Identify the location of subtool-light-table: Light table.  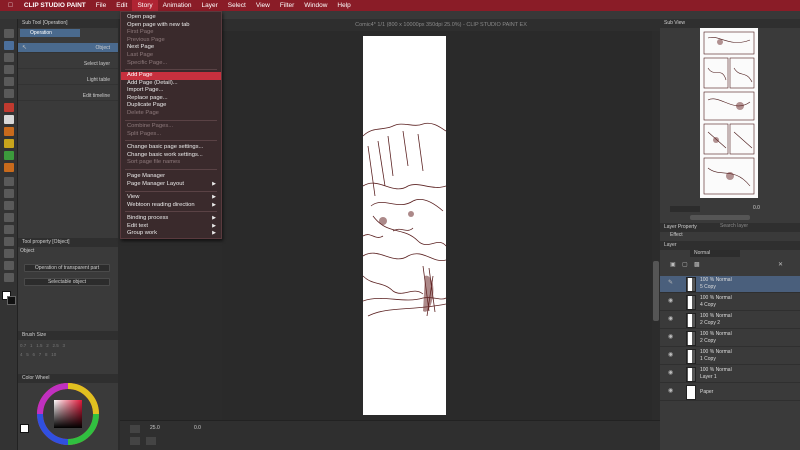
(68, 80).